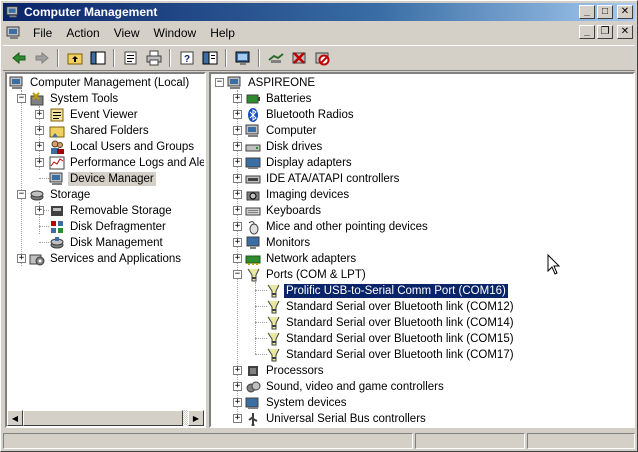 Image resolution: width=638 pixels, height=452 pixels. Describe the element at coordinates (355, 387) in the screenshot. I see `tree-item-label: Sound, video and game controllers` at that location.